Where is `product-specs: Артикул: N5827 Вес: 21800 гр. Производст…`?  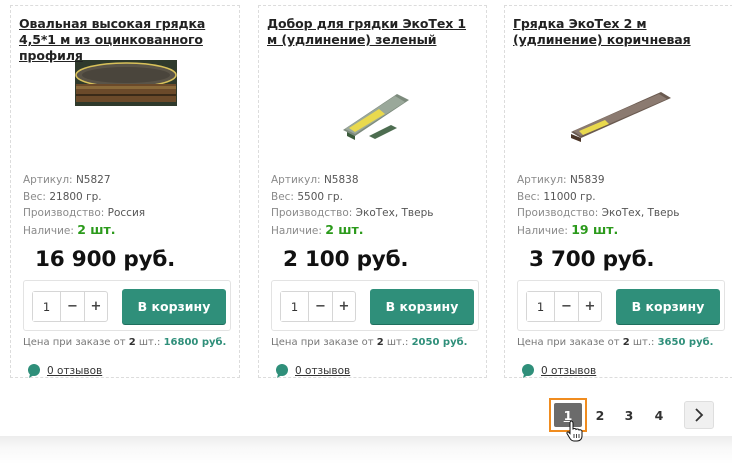 product-specs: Артикул: N5827 Вес: 21800 гр. Производст… is located at coordinates (84, 205).